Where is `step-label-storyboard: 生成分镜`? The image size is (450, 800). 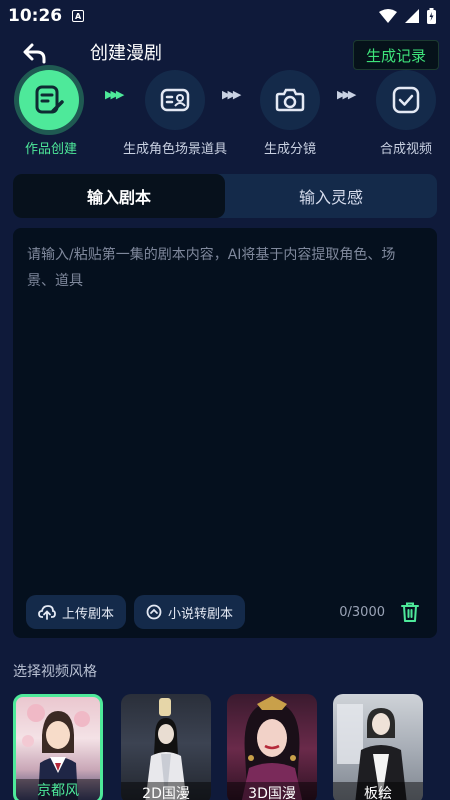
step-label-storyboard: 生成分镜 is located at coordinates (290, 149).